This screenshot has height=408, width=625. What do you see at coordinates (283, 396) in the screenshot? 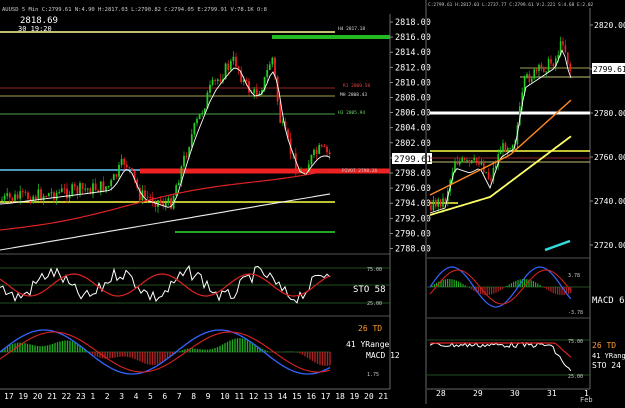
I see `left-time-tick: 14` at bounding box center [283, 396].